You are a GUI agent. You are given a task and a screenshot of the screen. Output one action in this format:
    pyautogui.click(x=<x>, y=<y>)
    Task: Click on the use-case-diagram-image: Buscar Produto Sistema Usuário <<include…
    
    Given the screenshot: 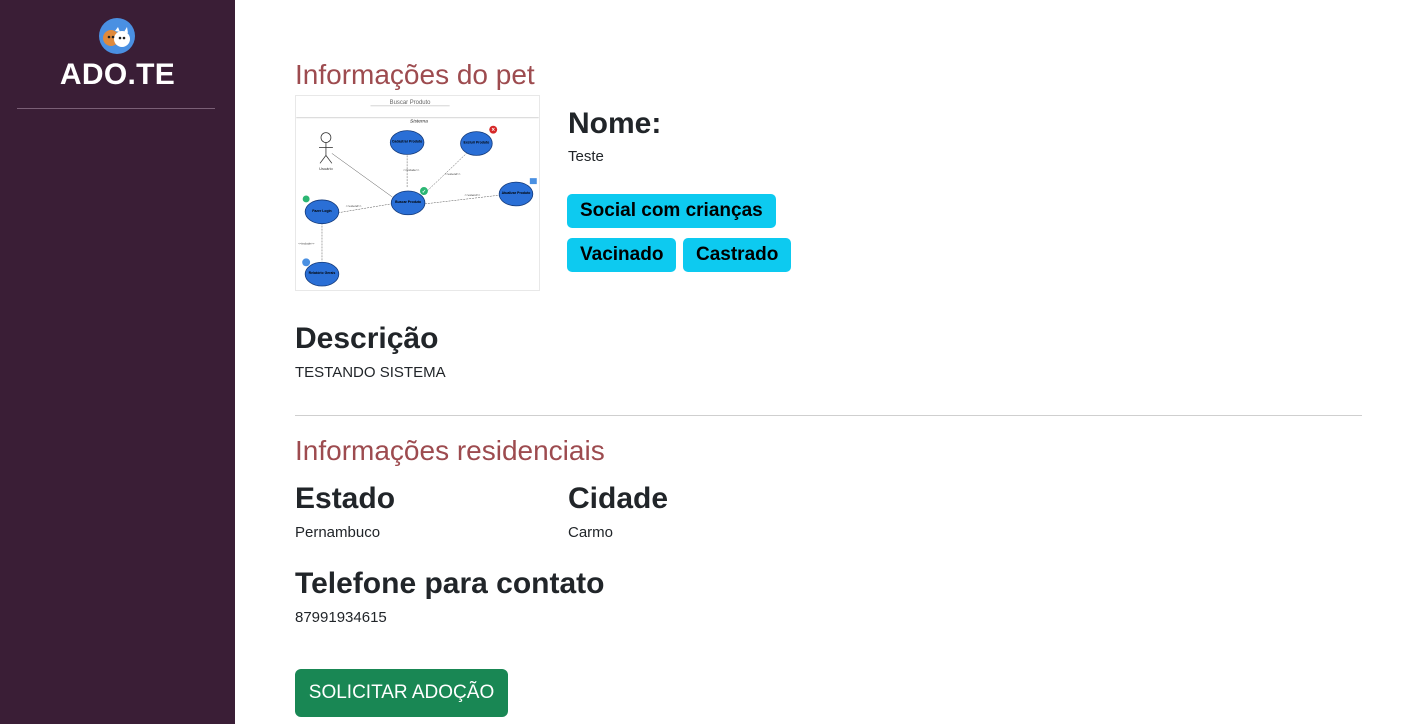 What is the action you would take?
    pyautogui.click(x=417, y=193)
    